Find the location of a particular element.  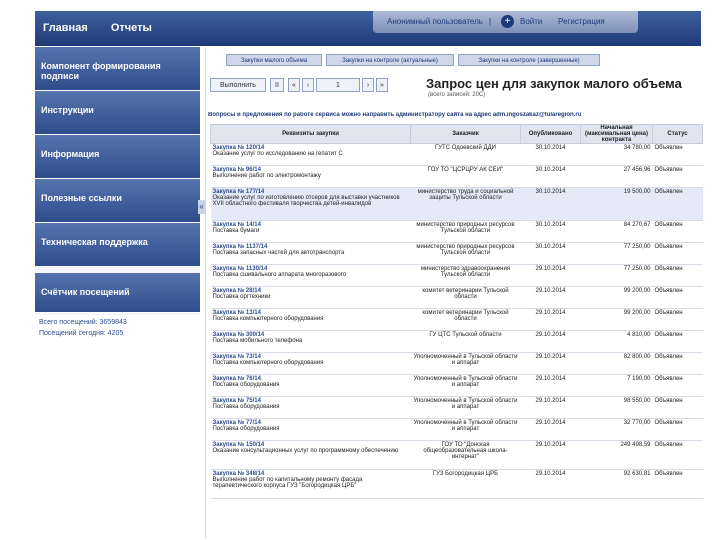

top-nav: Главная Отчеты is located at coordinates (107, 28).